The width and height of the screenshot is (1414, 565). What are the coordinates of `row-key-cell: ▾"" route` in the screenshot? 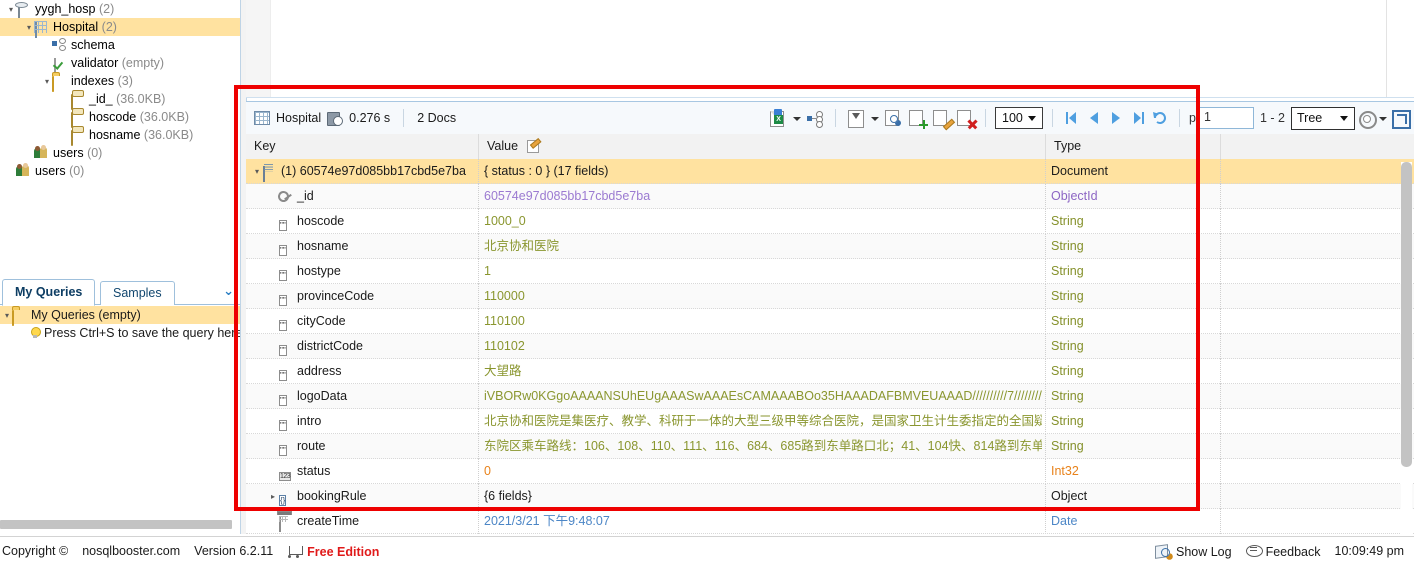 It's located at (373, 446).